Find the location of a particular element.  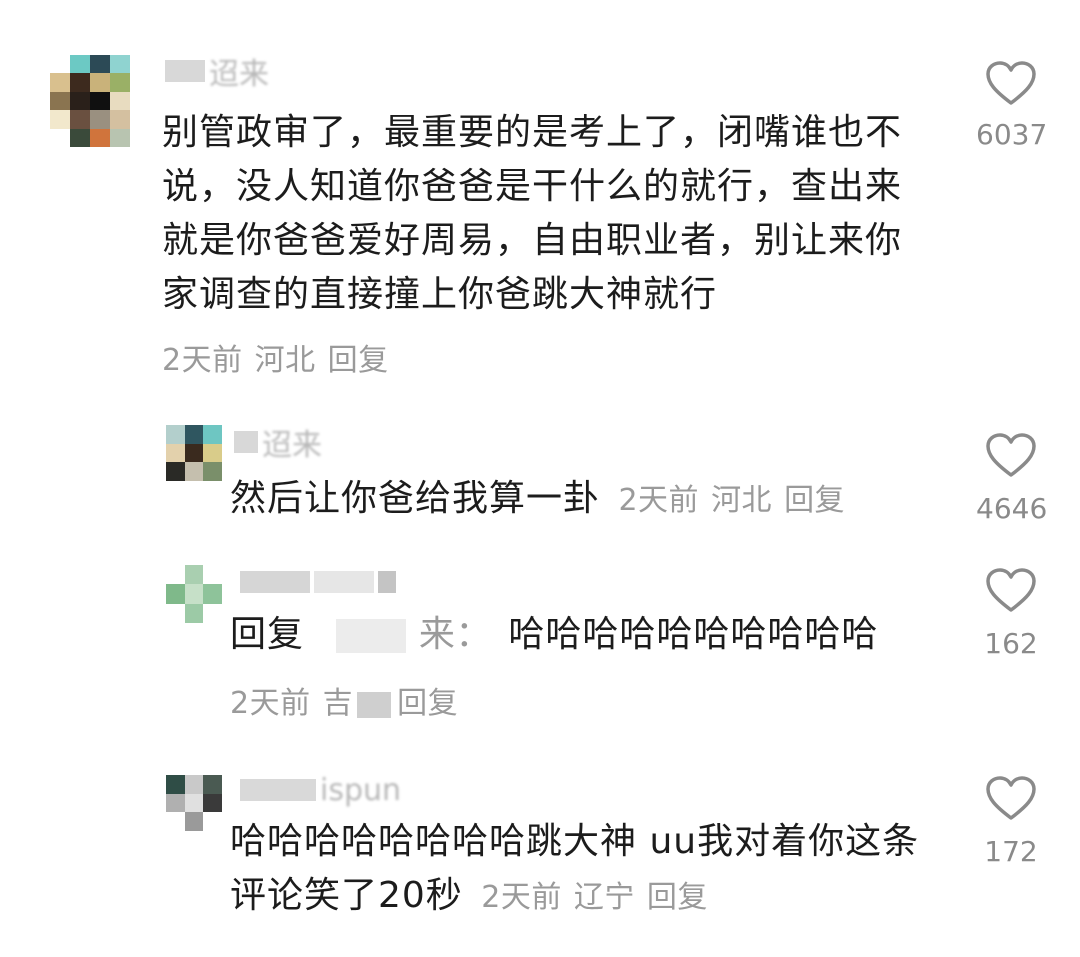

like-count: 162 is located at coordinates (1011, 643).